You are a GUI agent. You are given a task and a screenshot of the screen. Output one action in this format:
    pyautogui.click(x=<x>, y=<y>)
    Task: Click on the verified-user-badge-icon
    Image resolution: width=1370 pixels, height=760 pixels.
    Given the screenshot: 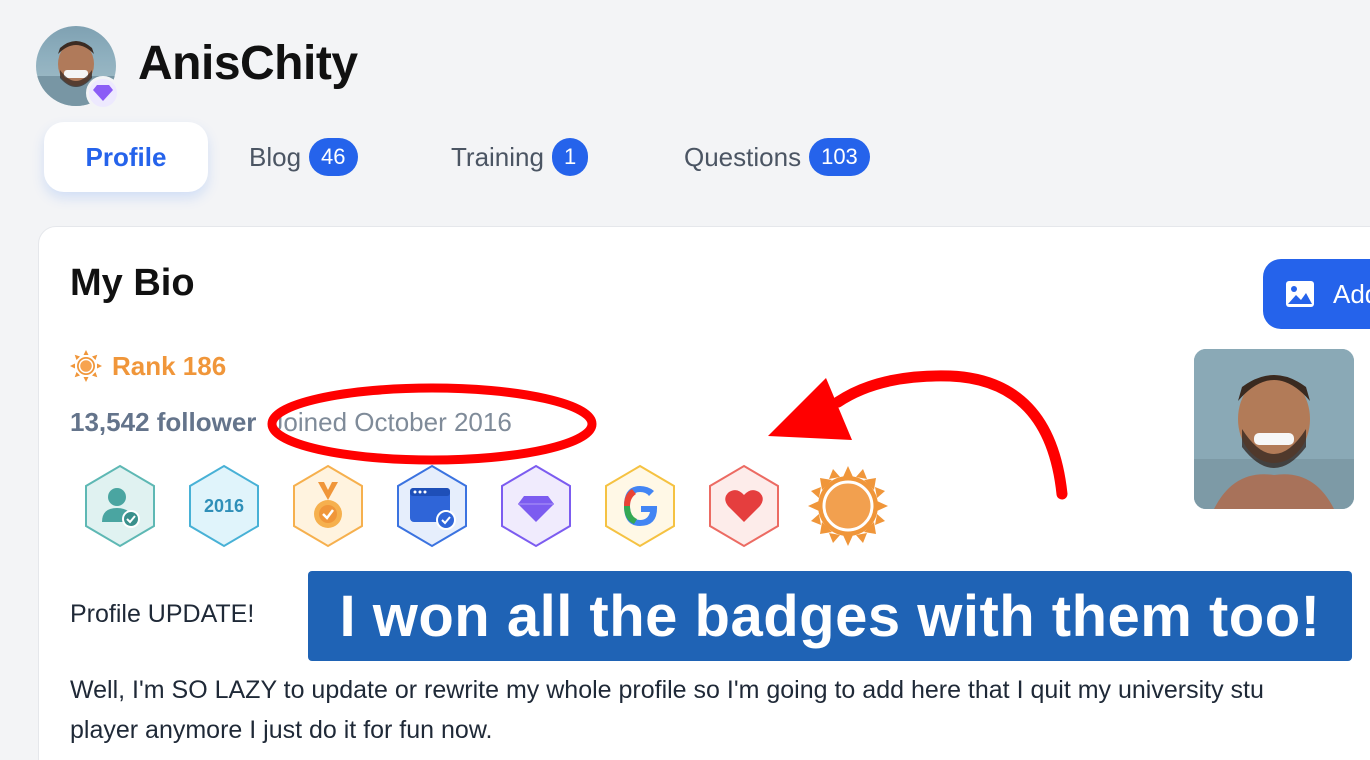 What is the action you would take?
    pyautogui.click(x=120, y=506)
    